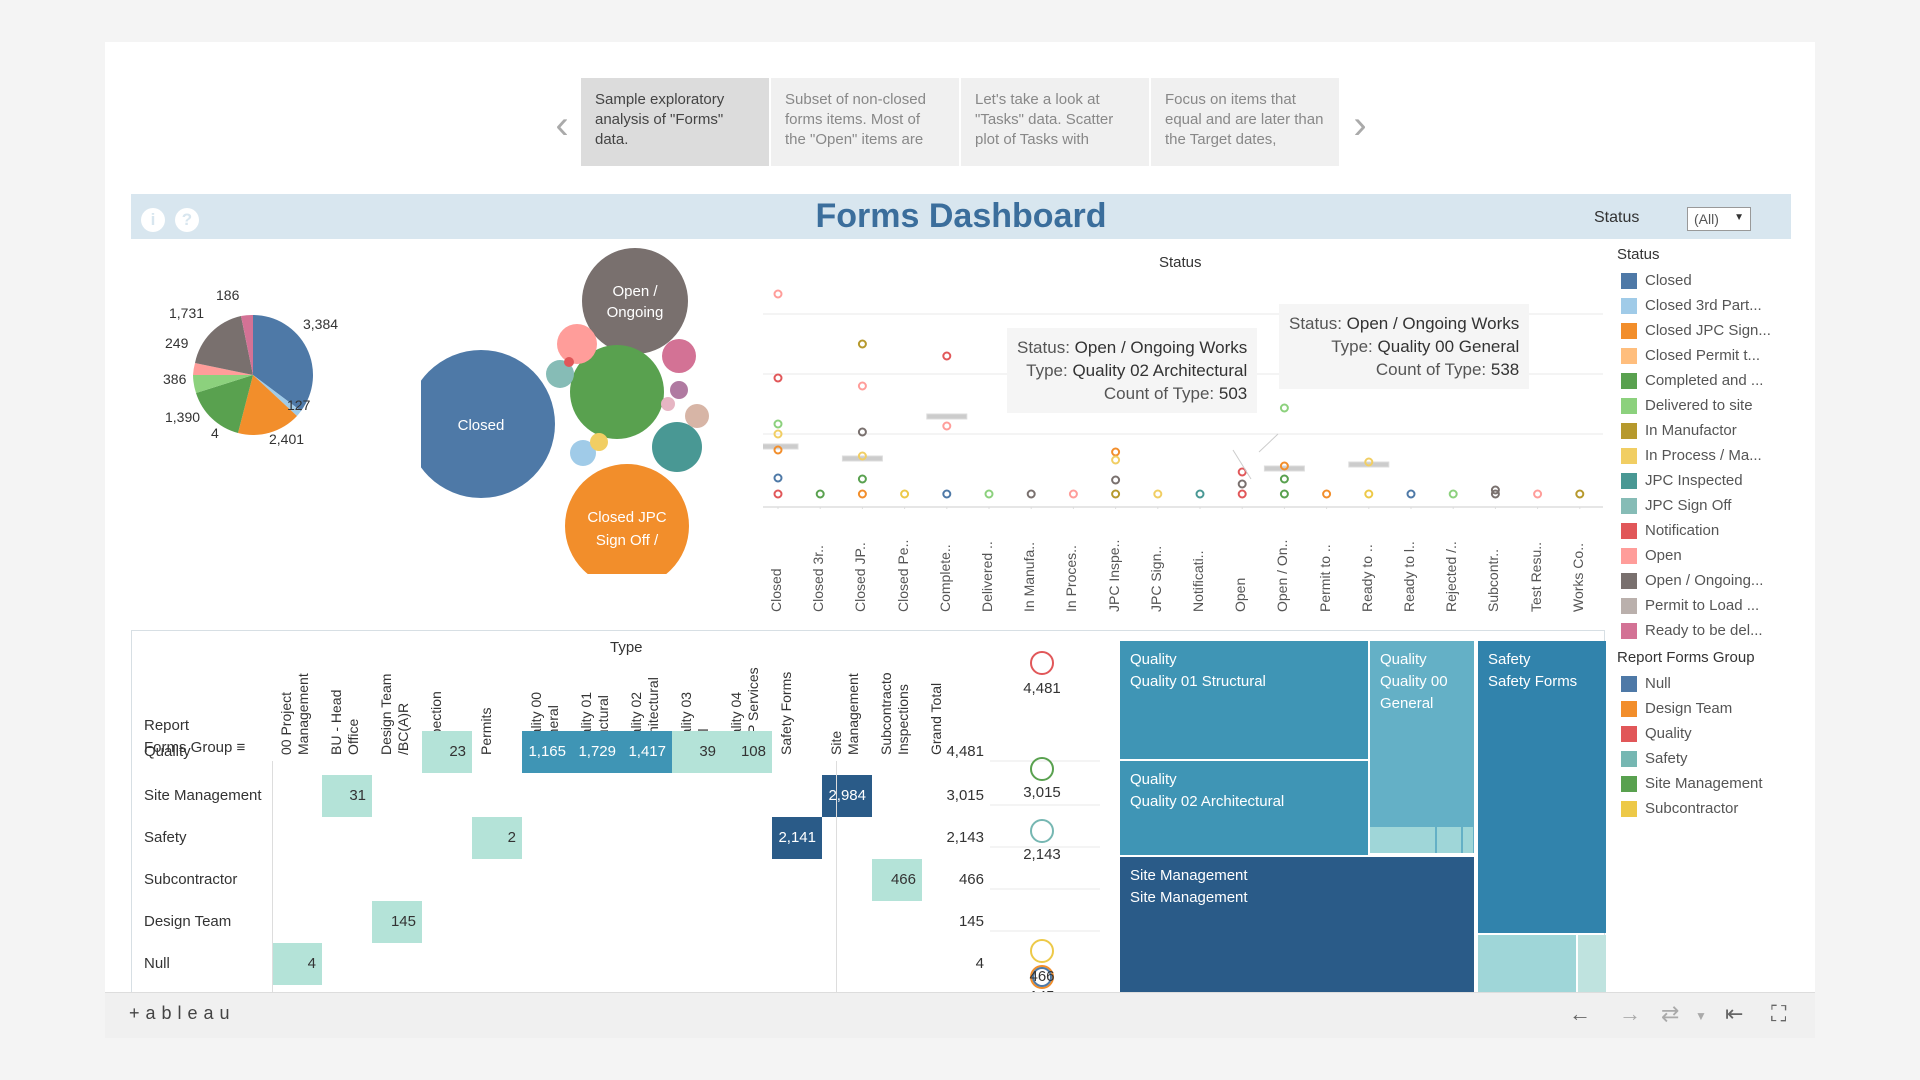 This screenshot has height=1080, width=1920. I want to click on fullscreen-icon: ⛶, so click(1778, 1014).